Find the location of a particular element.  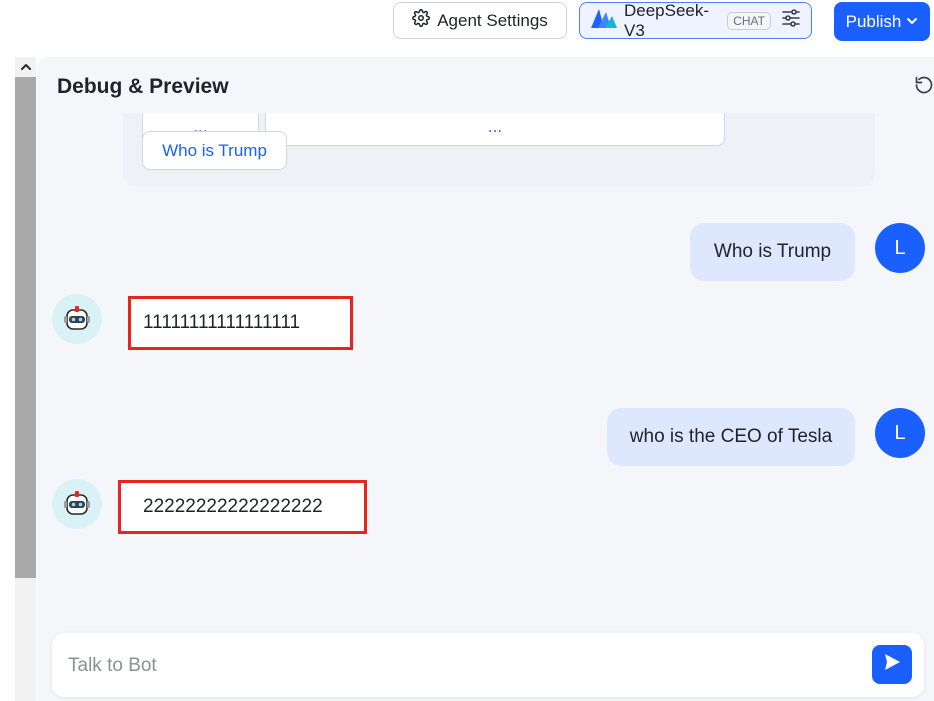

message-text: 22222222222222222 is located at coordinates (233, 506).